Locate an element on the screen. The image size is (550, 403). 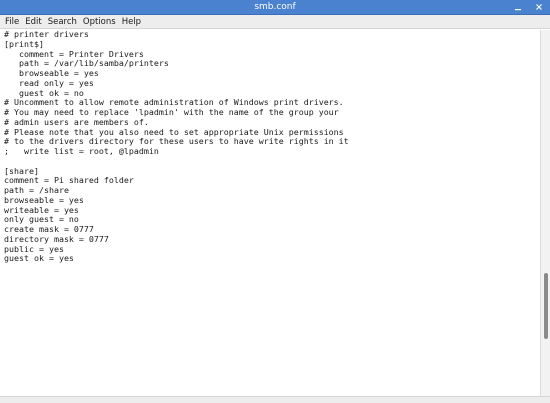
window-bottom-edge is located at coordinates (275, 399).